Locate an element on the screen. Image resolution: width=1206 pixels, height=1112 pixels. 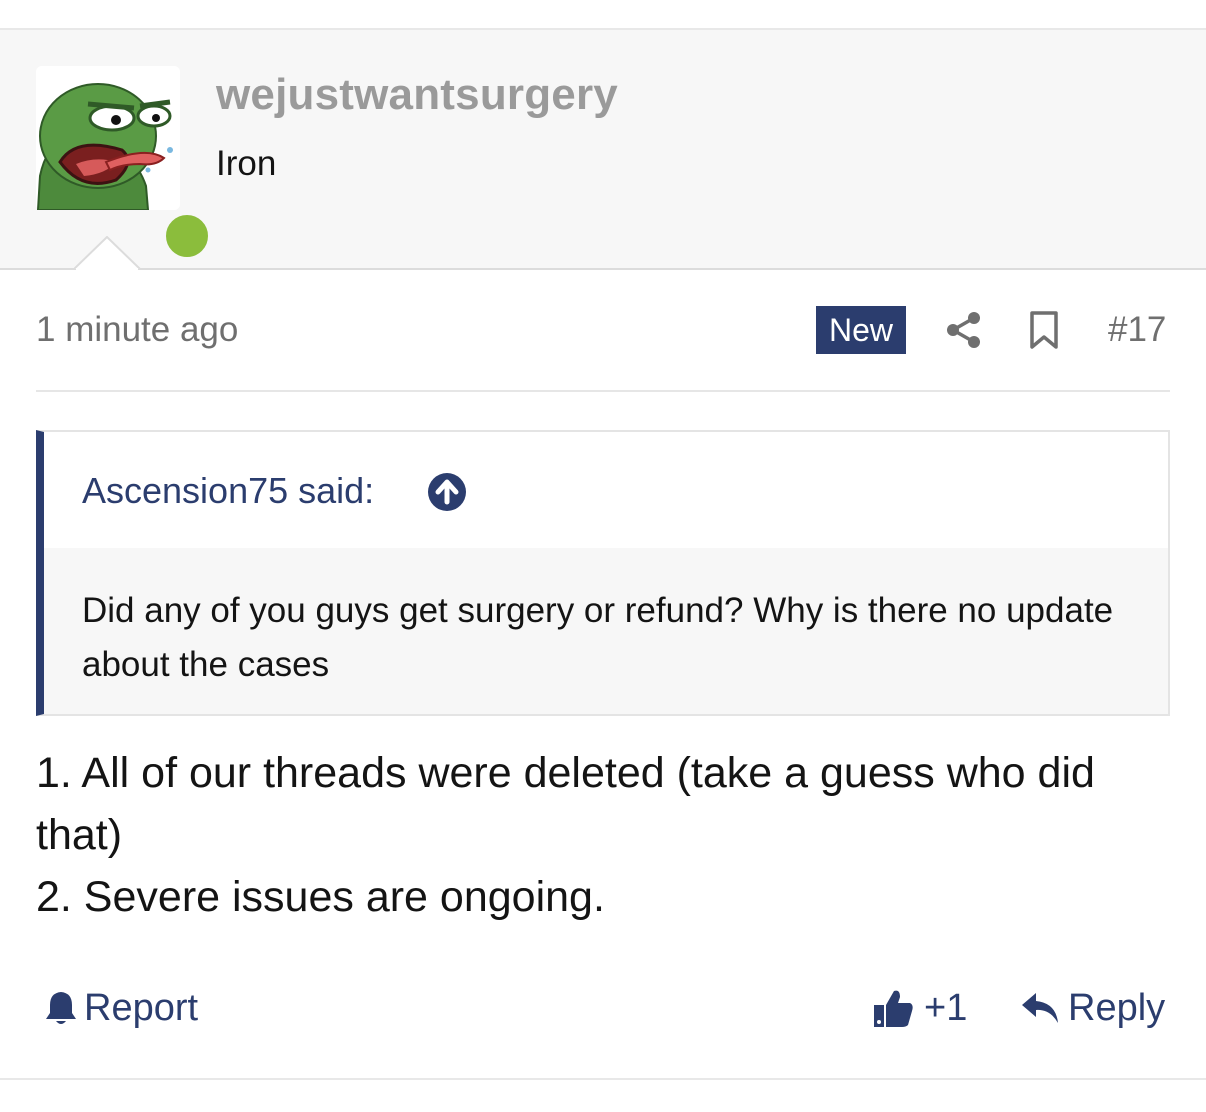
post-meta-row: 1 minute ago New #17 is located at coordinates (603, 330).